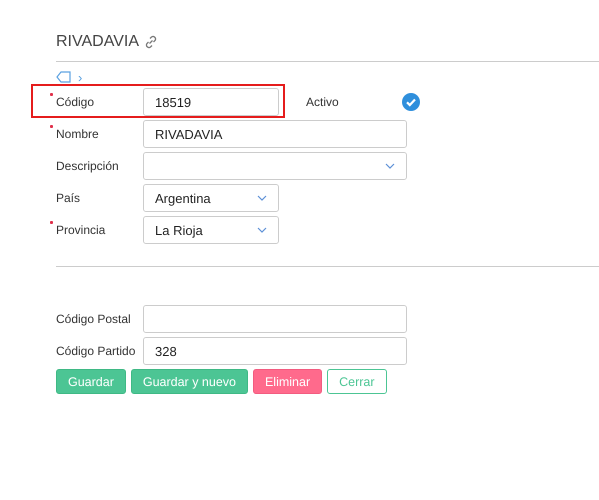 The width and height of the screenshot is (599, 500). What do you see at coordinates (97, 42) in the screenshot?
I see `page-title: RIVADAVIA` at bounding box center [97, 42].